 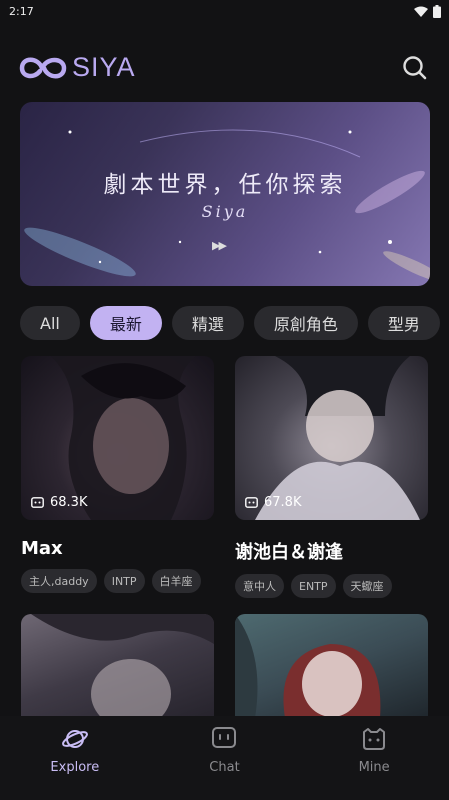 I want to click on chat-count-value: 67.8K, so click(x=283, y=502).